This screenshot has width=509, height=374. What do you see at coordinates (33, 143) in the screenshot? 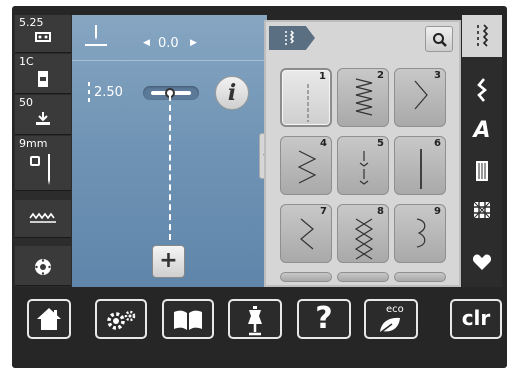
I see `needle-value: 9mm` at bounding box center [33, 143].